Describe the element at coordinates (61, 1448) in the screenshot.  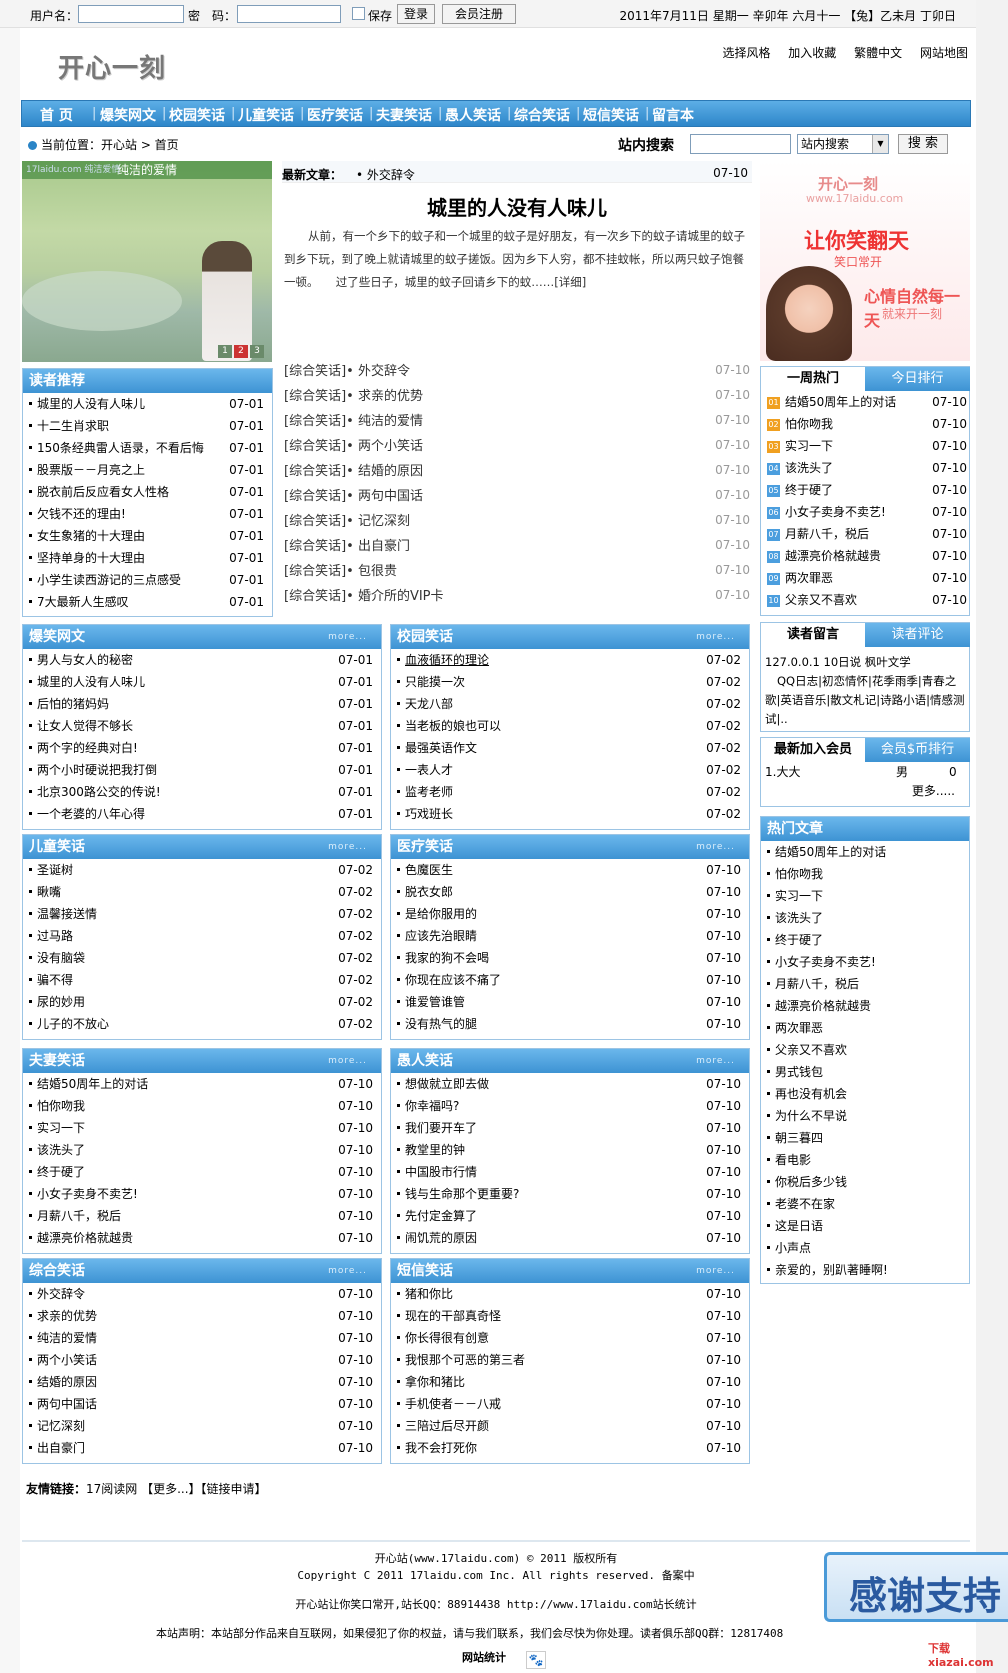
I see `list-item-title: 出自豪门` at that location.